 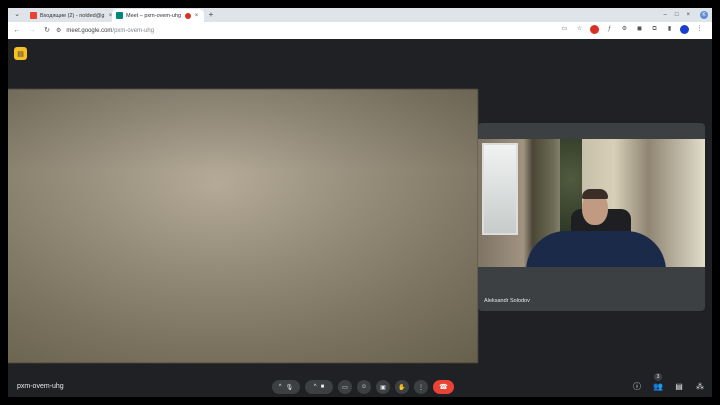 What do you see at coordinates (658, 383) in the screenshot?
I see `people-icon: 3 👥` at bounding box center [658, 383].